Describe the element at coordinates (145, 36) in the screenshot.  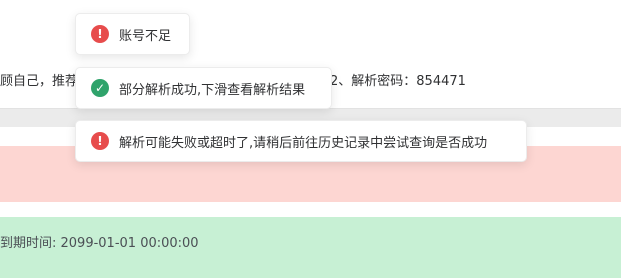
I see `toast-message: 账号不足` at that location.